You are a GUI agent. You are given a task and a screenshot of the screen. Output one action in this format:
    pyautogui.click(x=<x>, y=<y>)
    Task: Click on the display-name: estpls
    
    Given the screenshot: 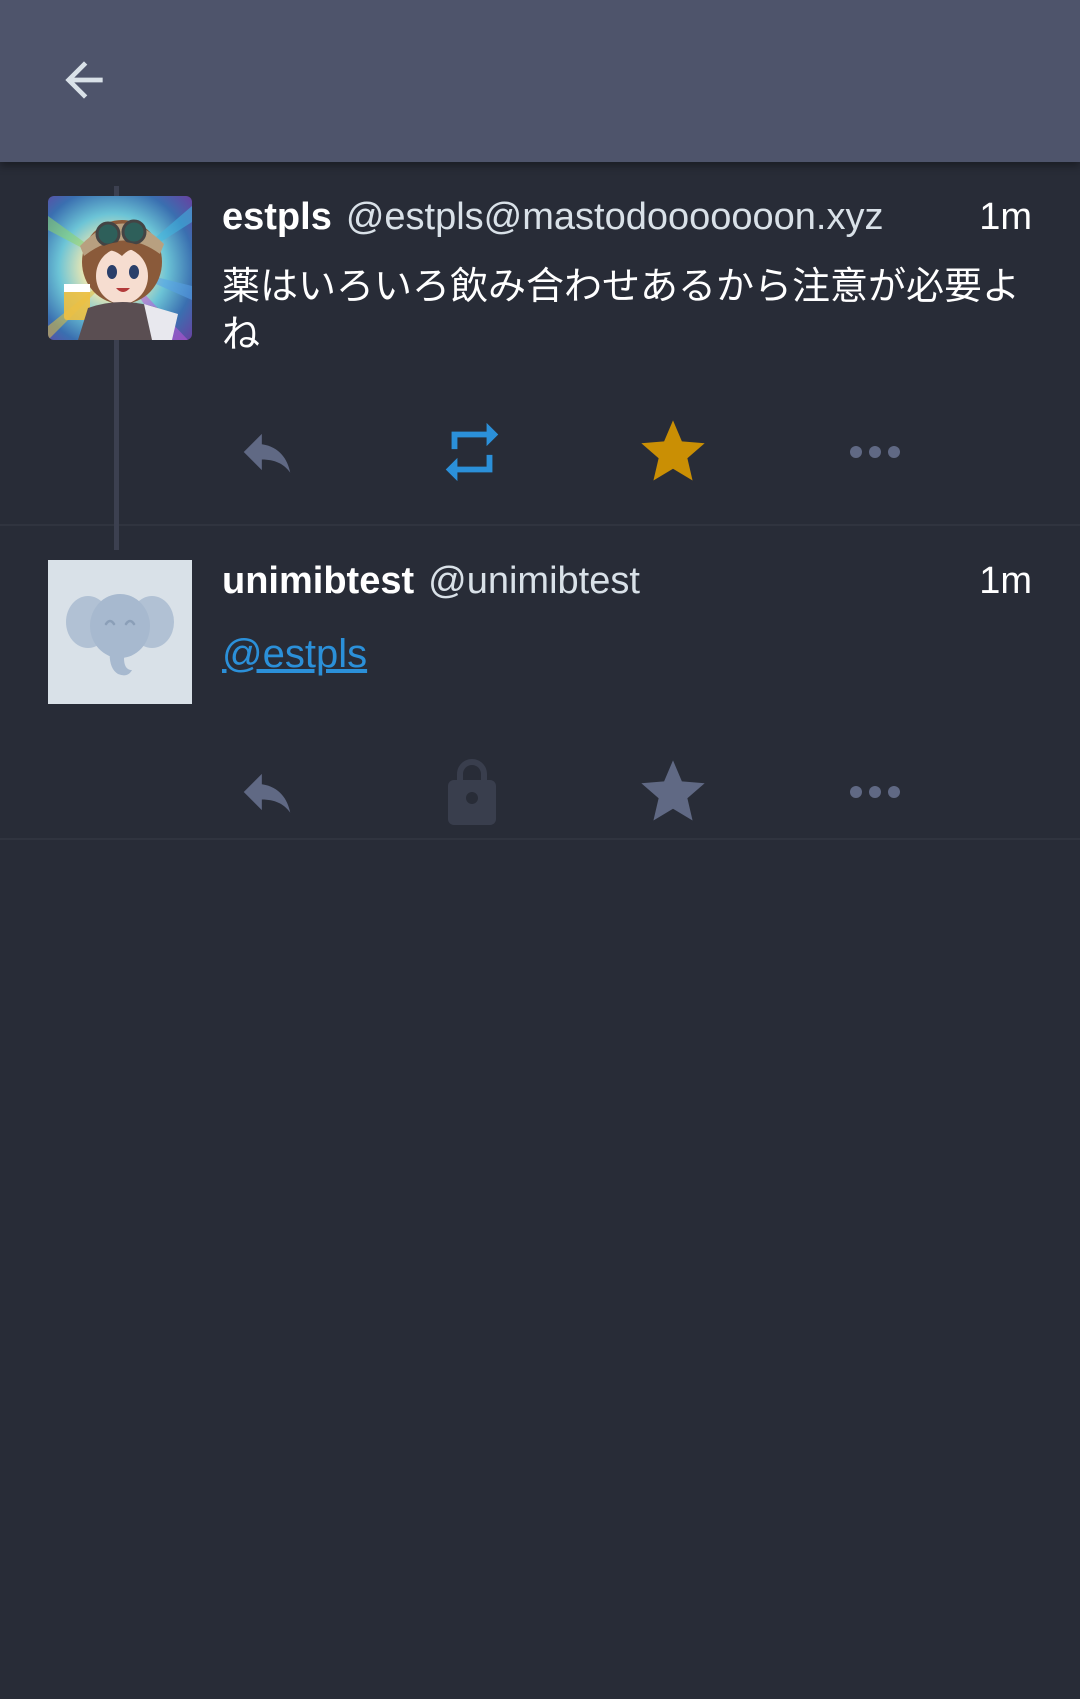 What is the action you would take?
    pyautogui.click(x=277, y=217)
    